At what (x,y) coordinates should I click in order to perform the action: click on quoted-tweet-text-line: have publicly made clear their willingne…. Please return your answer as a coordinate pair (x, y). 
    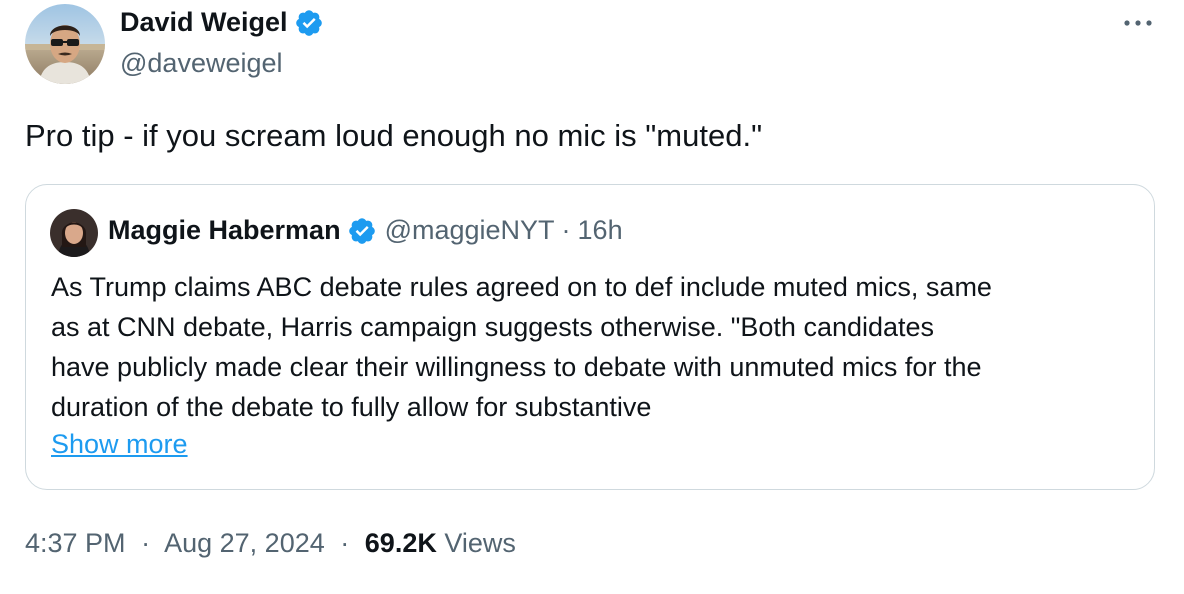
    Looking at the image, I should click on (516, 367).